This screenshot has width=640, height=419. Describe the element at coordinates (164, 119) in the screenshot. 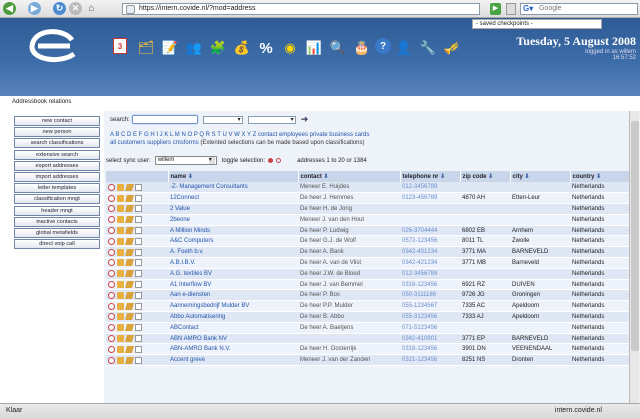

I see `search-input` at that location.